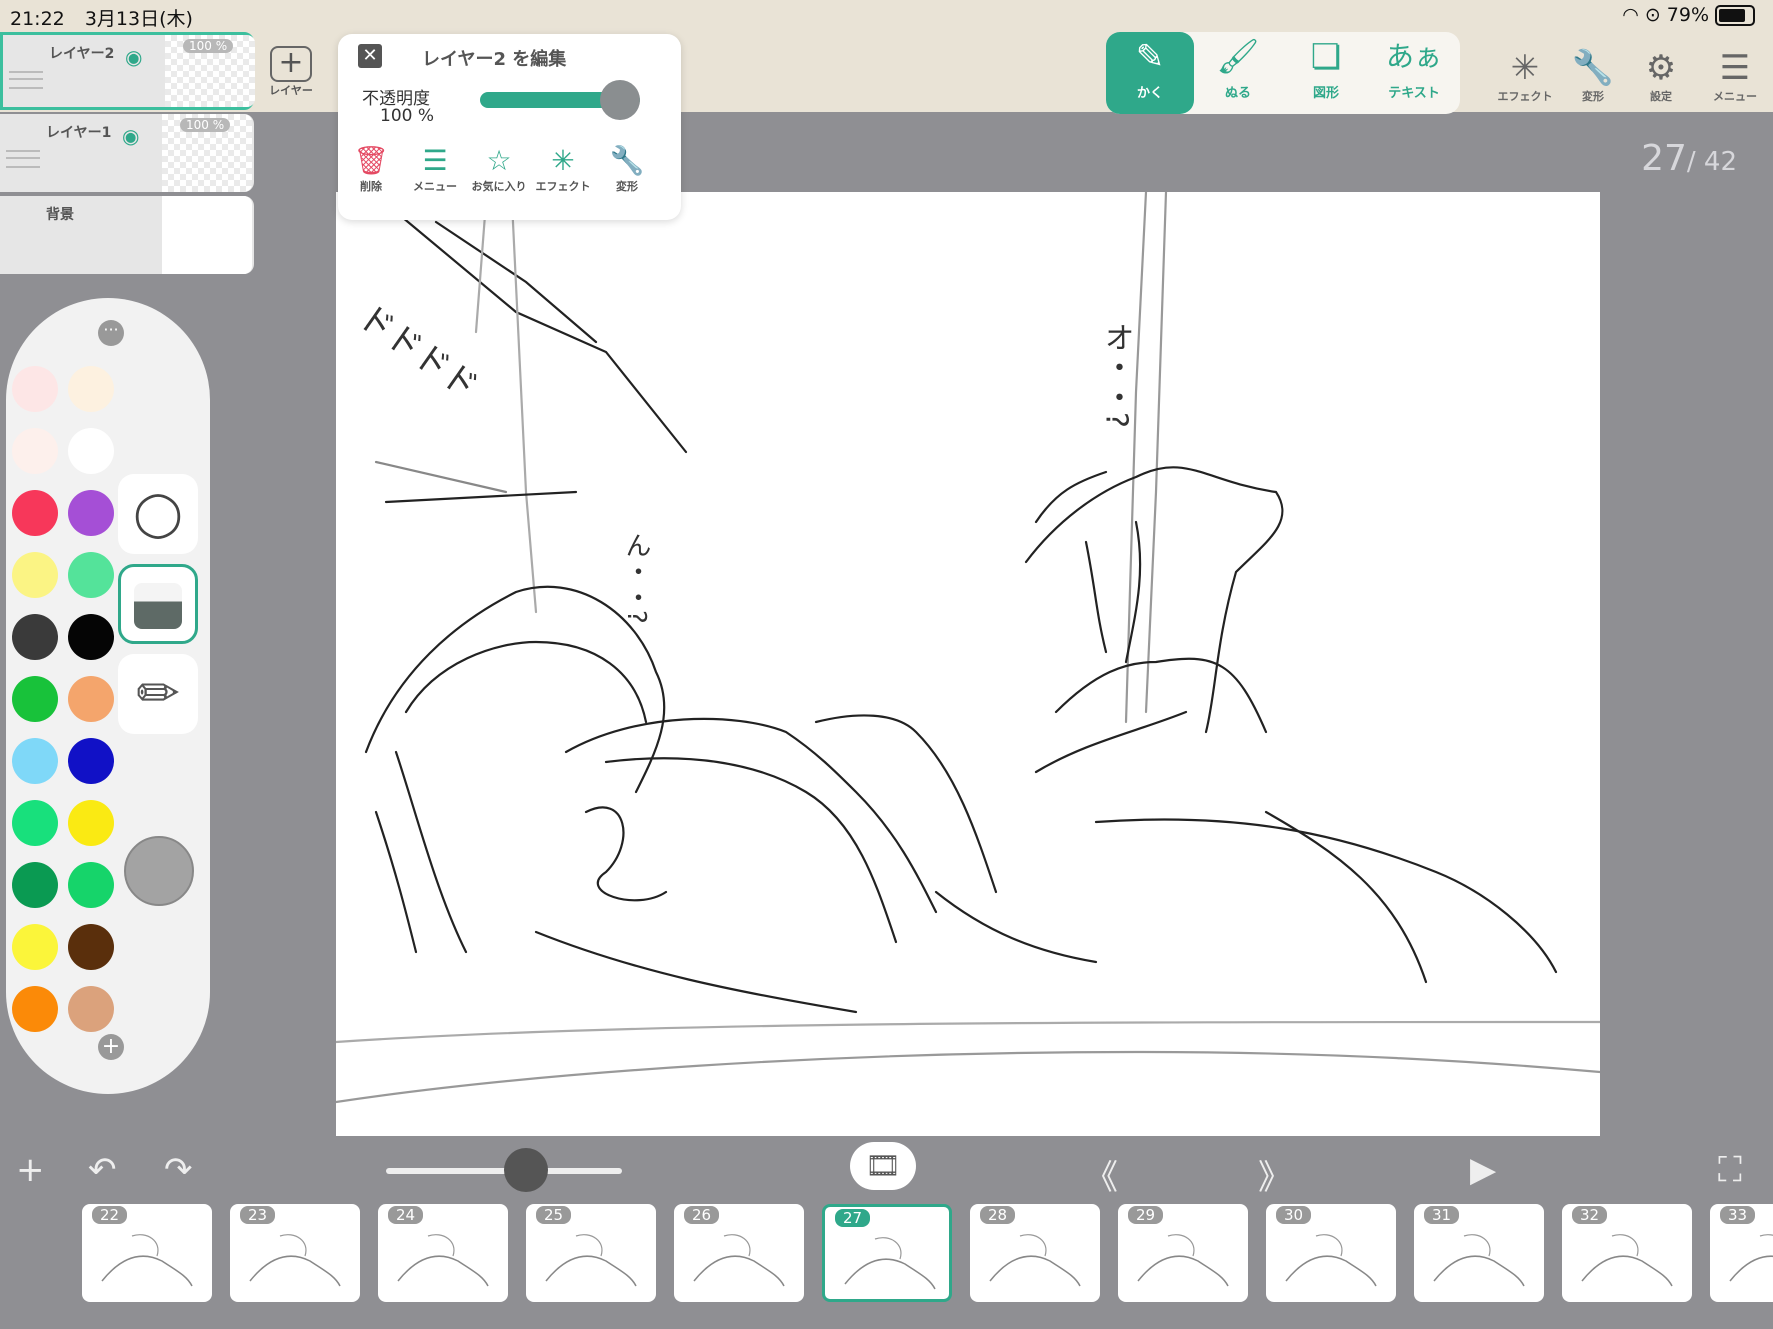 The image size is (1773, 1329). What do you see at coordinates (499, 169) in the screenshot?
I see `favorite-button: ☆ お気に入り` at bounding box center [499, 169].